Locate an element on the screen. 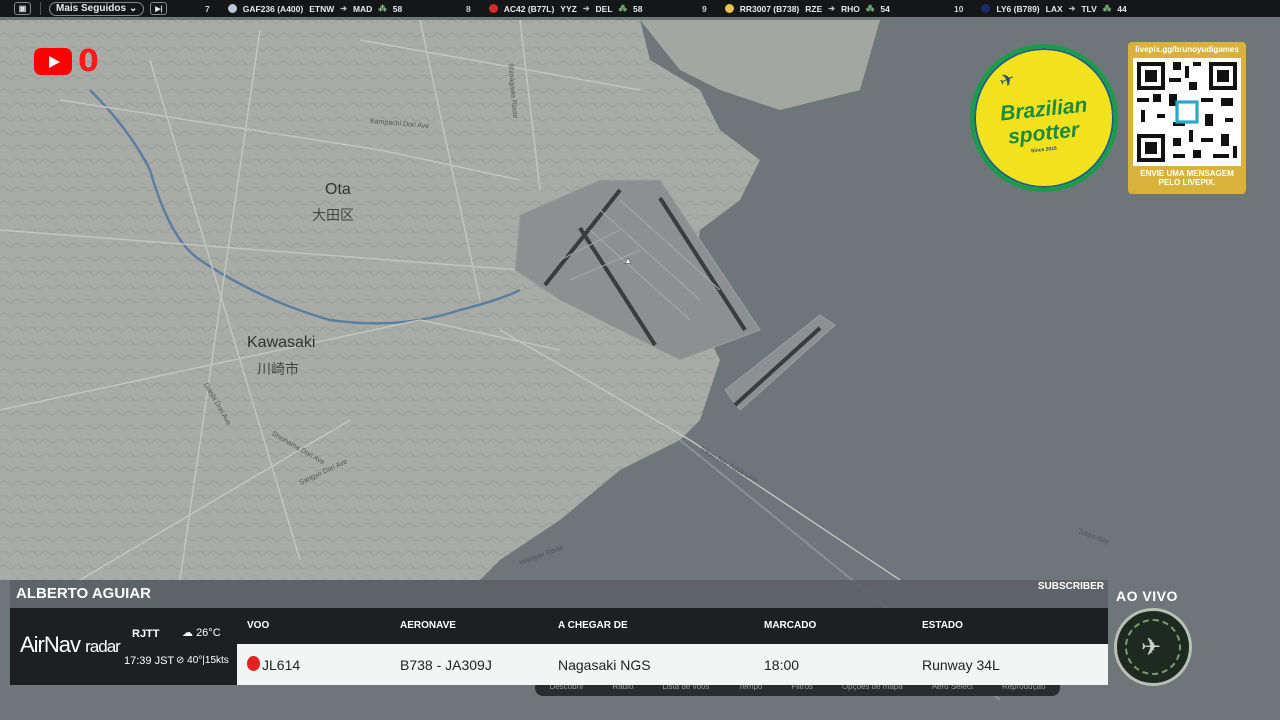 The height and width of the screenshot is (720, 1280). brazilian-spotter-logo: ✈ Brazilian spotter Since 2016 is located at coordinates (1044, 118).